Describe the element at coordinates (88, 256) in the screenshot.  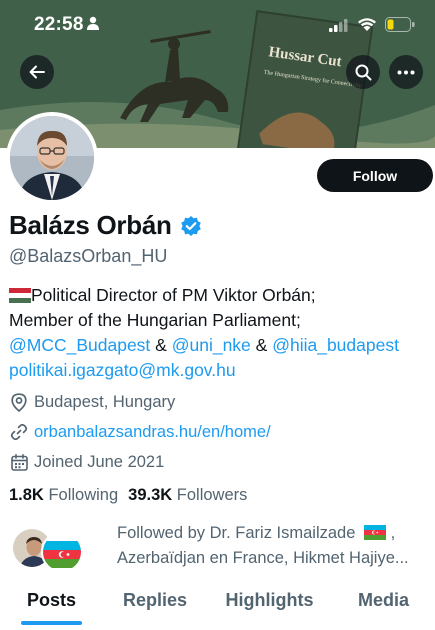
I see `user-handle: @BalazsOrban_HU` at that location.